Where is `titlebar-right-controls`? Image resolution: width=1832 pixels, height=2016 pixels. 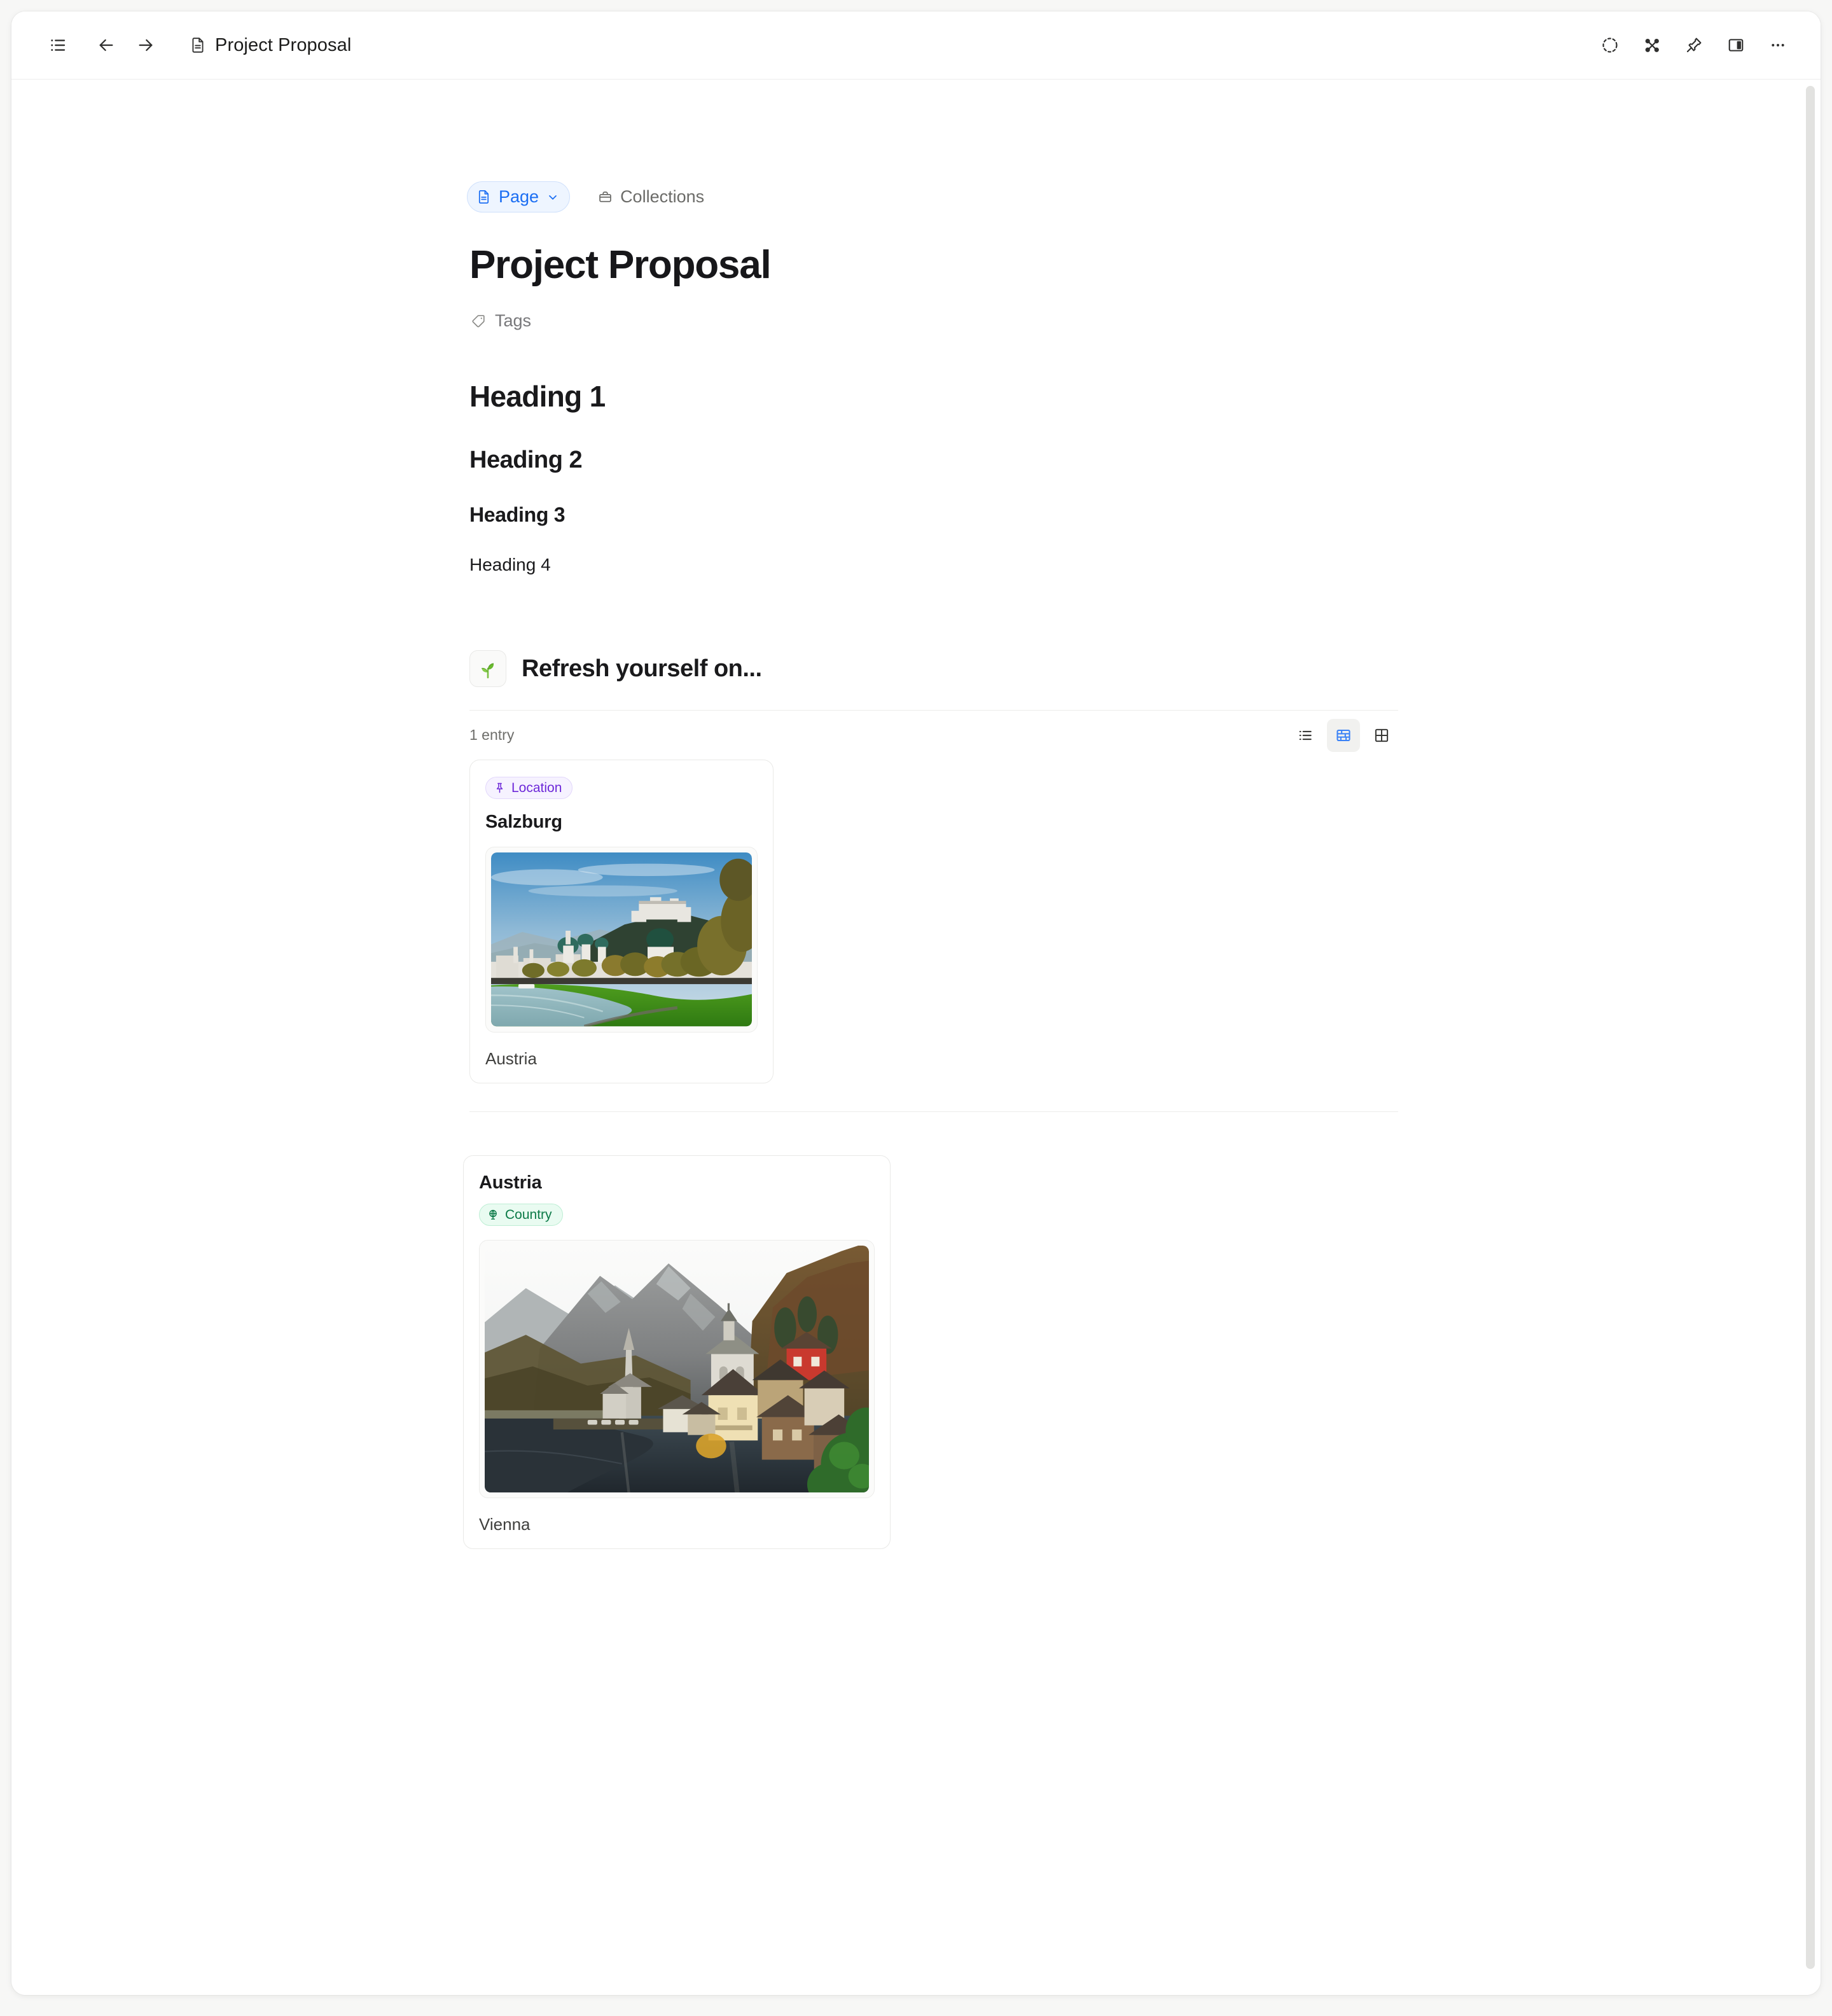
titlebar-right-controls is located at coordinates (1694, 45).